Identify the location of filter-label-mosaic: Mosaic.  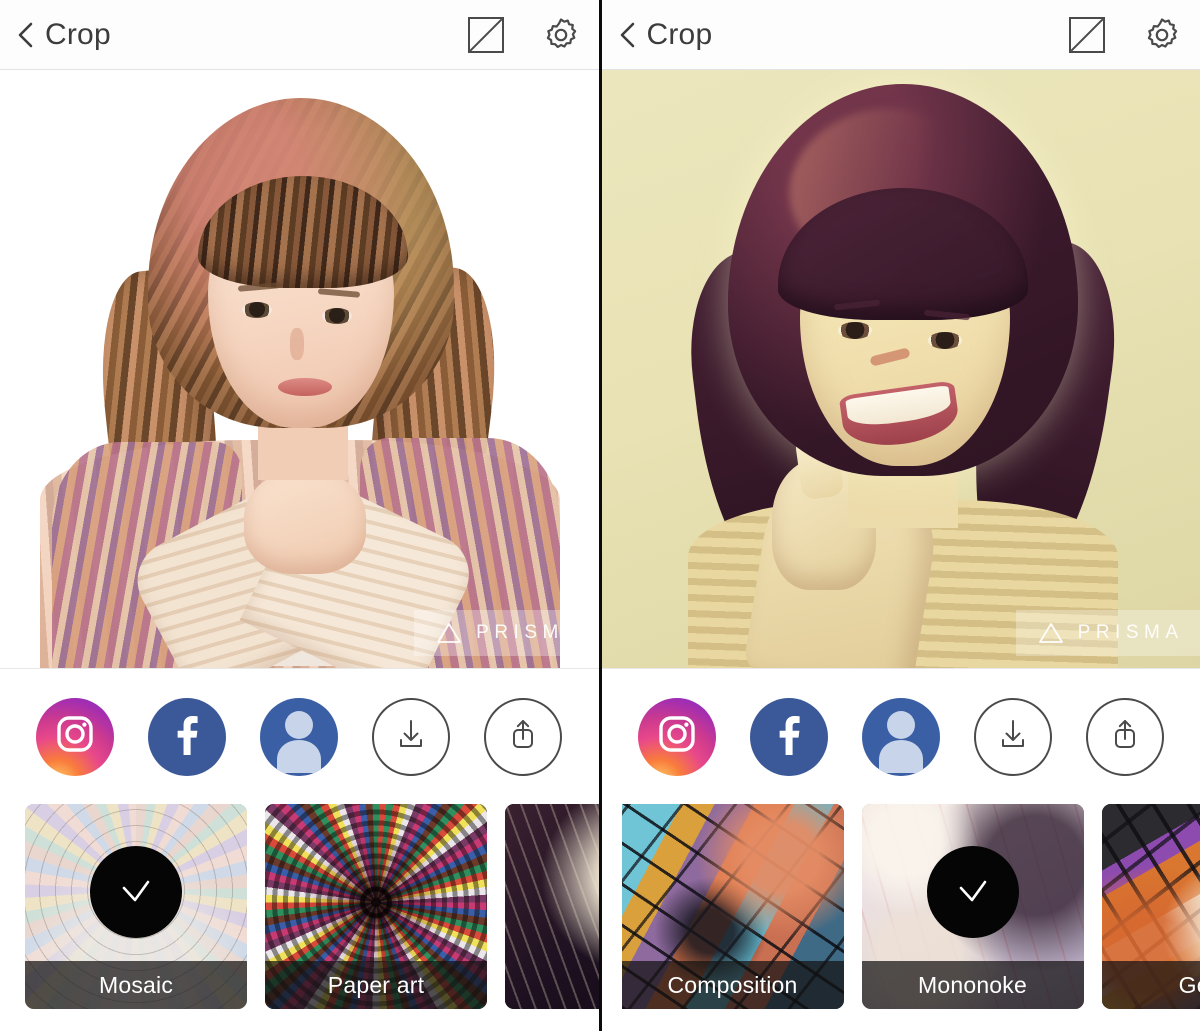
(136, 985).